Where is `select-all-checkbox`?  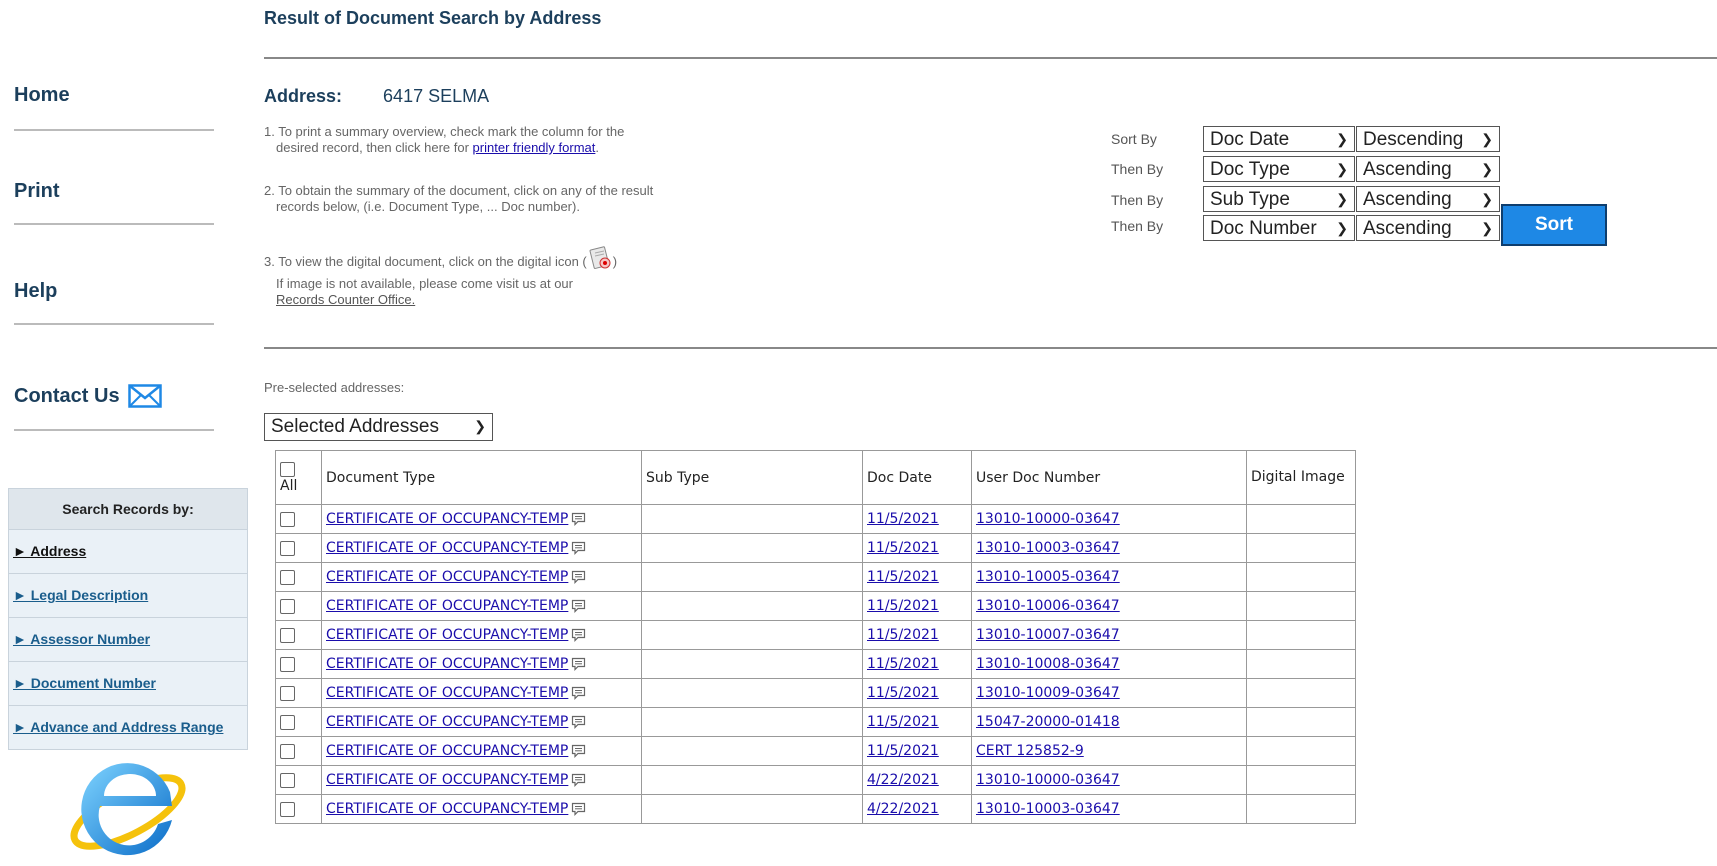
select-all-checkbox is located at coordinates (287, 469).